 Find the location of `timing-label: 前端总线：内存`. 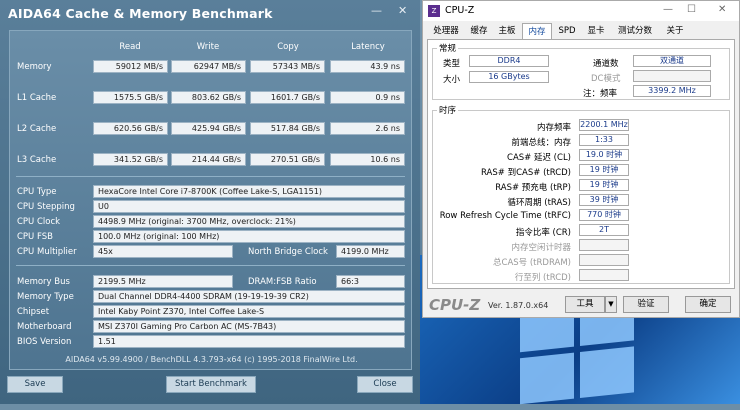

timing-label: 前端总线：内存 is located at coordinates (541, 143).